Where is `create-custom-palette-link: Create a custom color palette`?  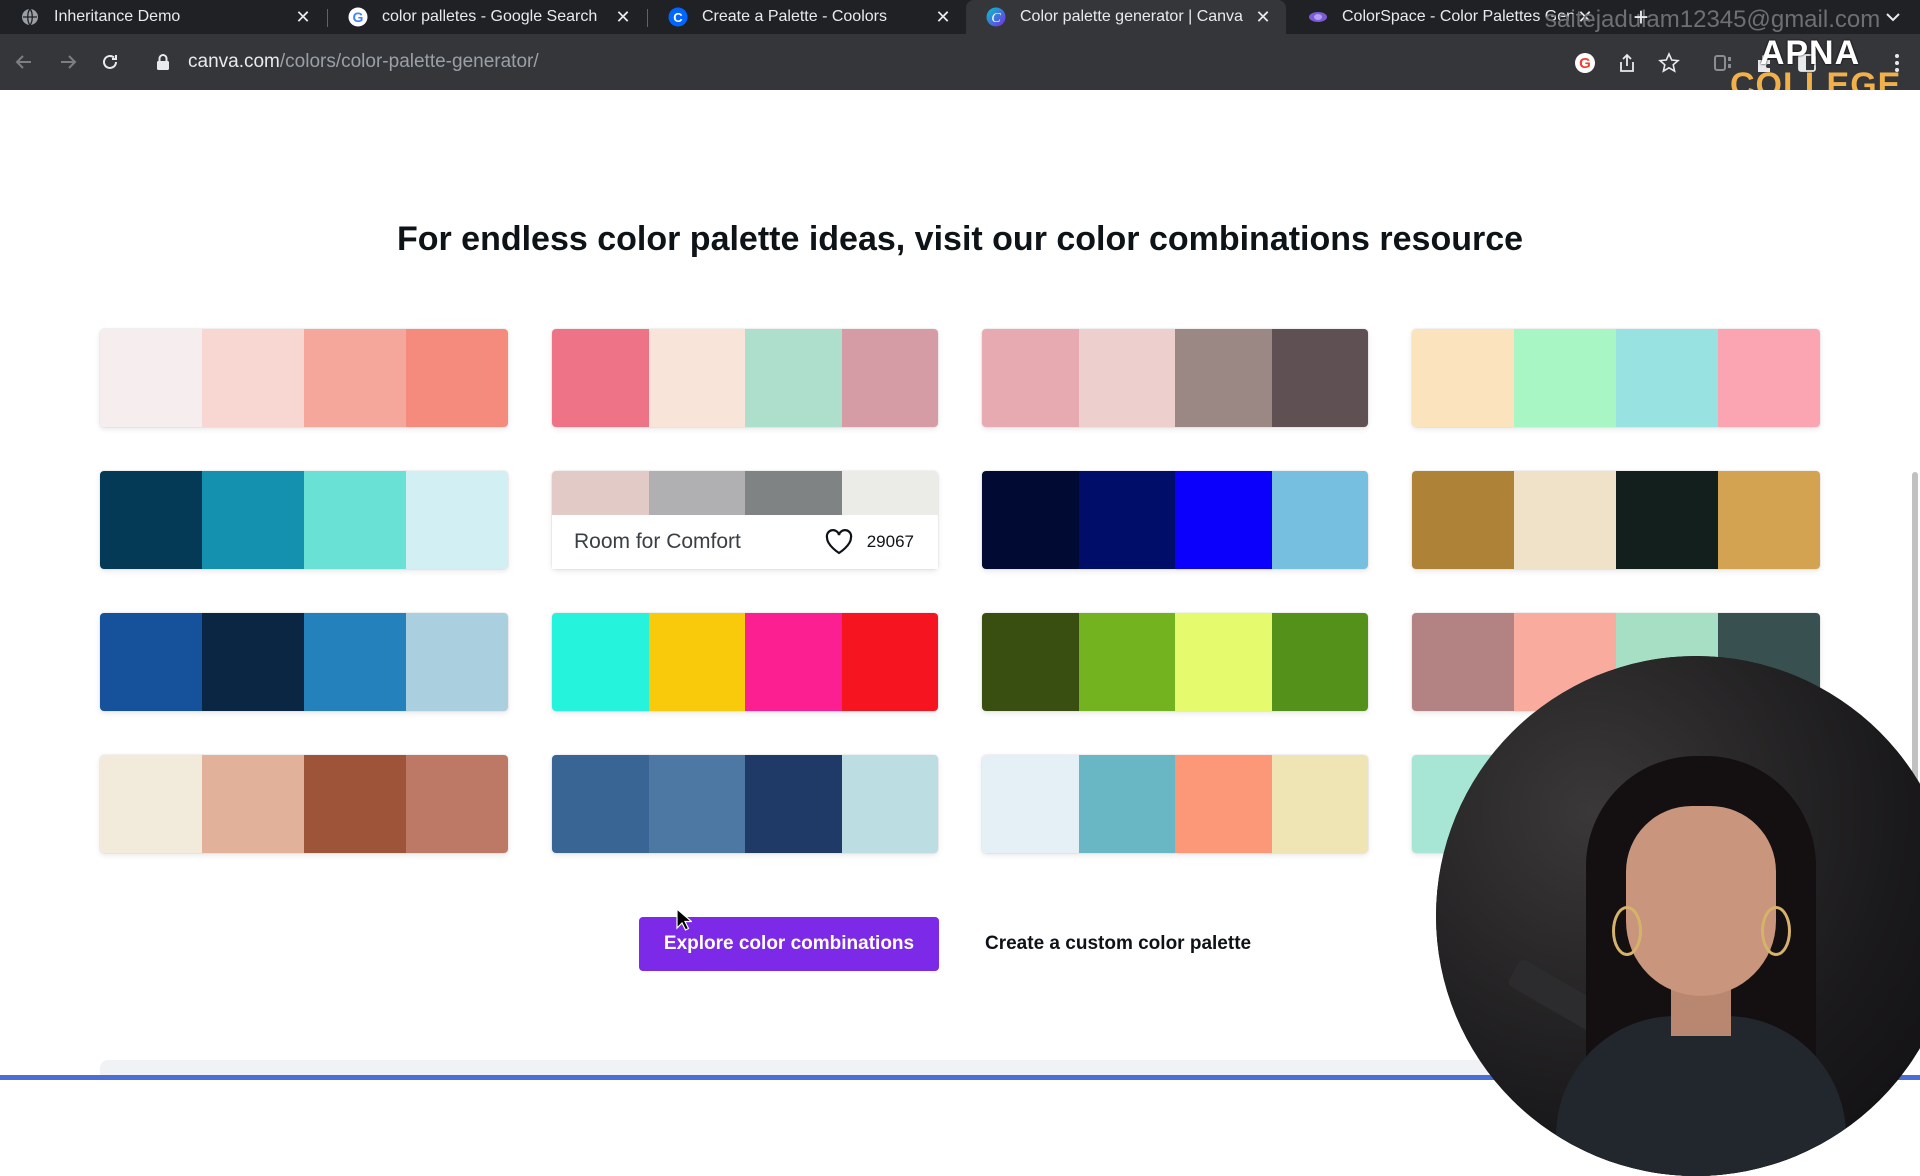 create-custom-palette-link: Create a custom color palette is located at coordinates (1118, 944).